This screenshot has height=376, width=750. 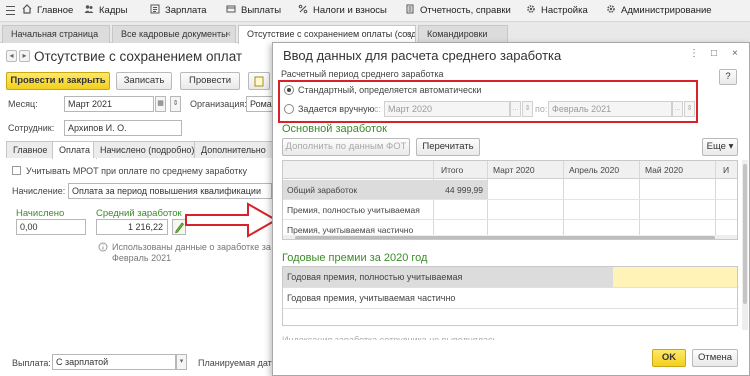 What do you see at coordinates (113, 10) in the screenshot?
I see `menu-item-label: Кадры` at bounding box center [113, 10].